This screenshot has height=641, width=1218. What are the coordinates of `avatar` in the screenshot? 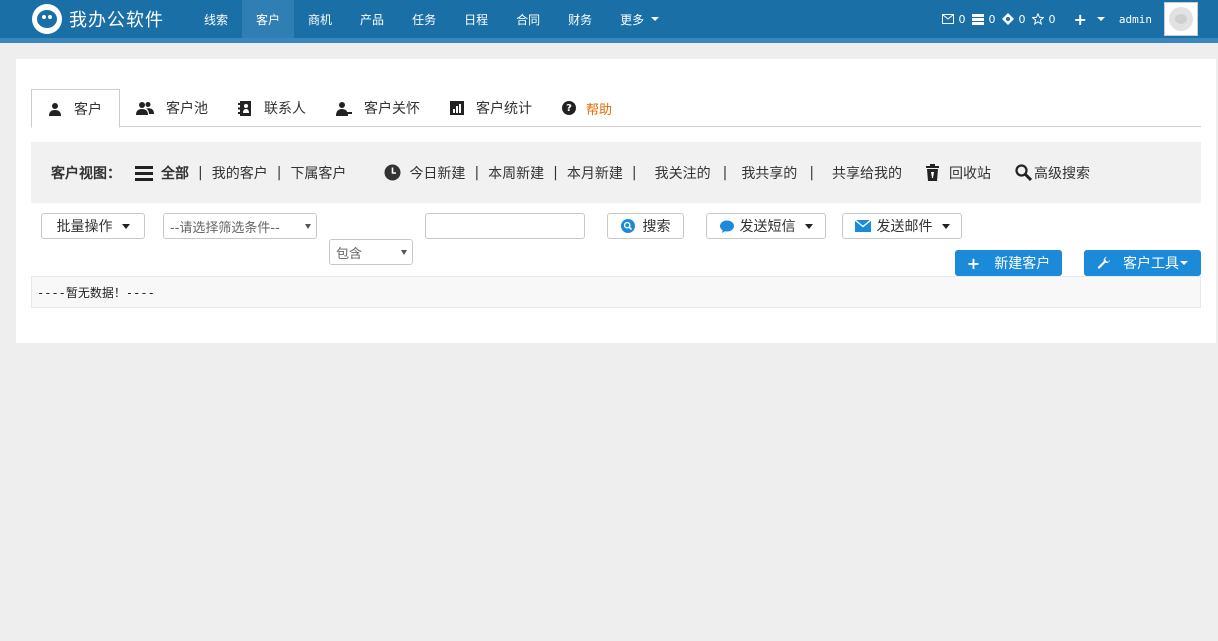 It's located at (1181, 19).